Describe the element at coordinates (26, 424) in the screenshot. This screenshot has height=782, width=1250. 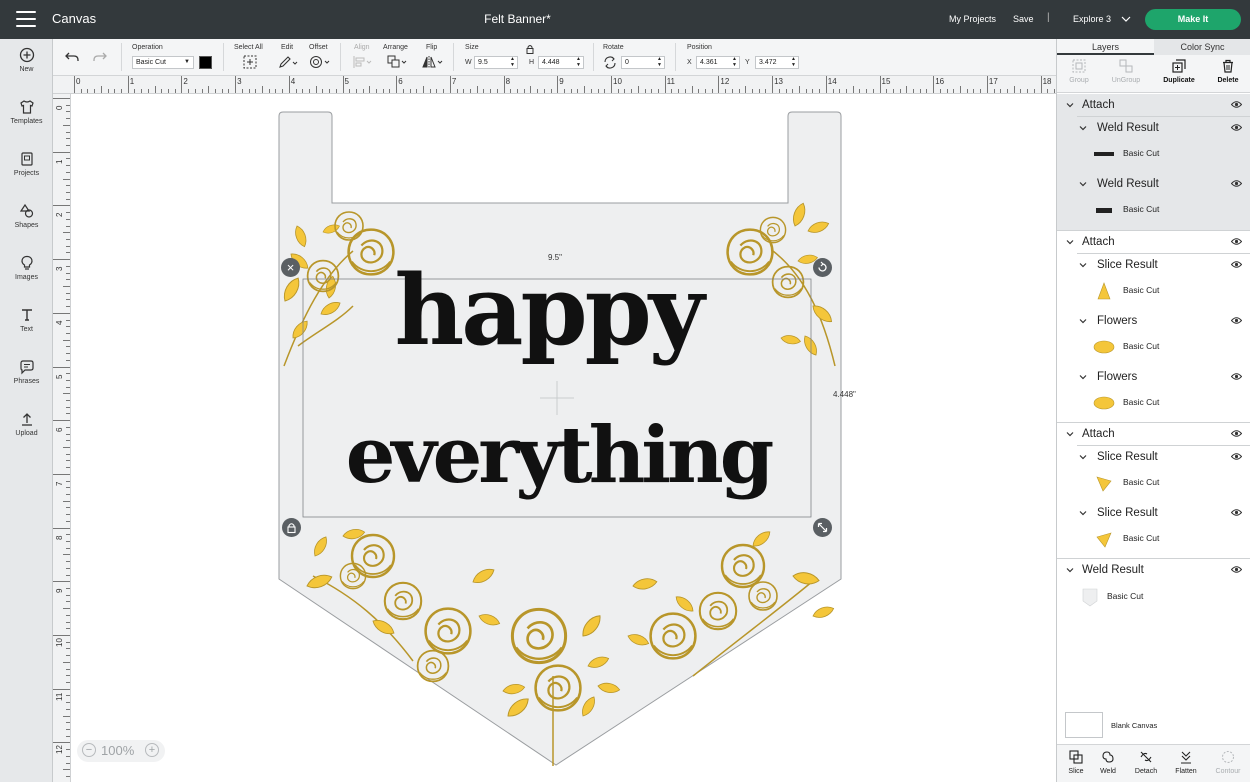
I see `sidebar-item-upload: Upload` at that location.